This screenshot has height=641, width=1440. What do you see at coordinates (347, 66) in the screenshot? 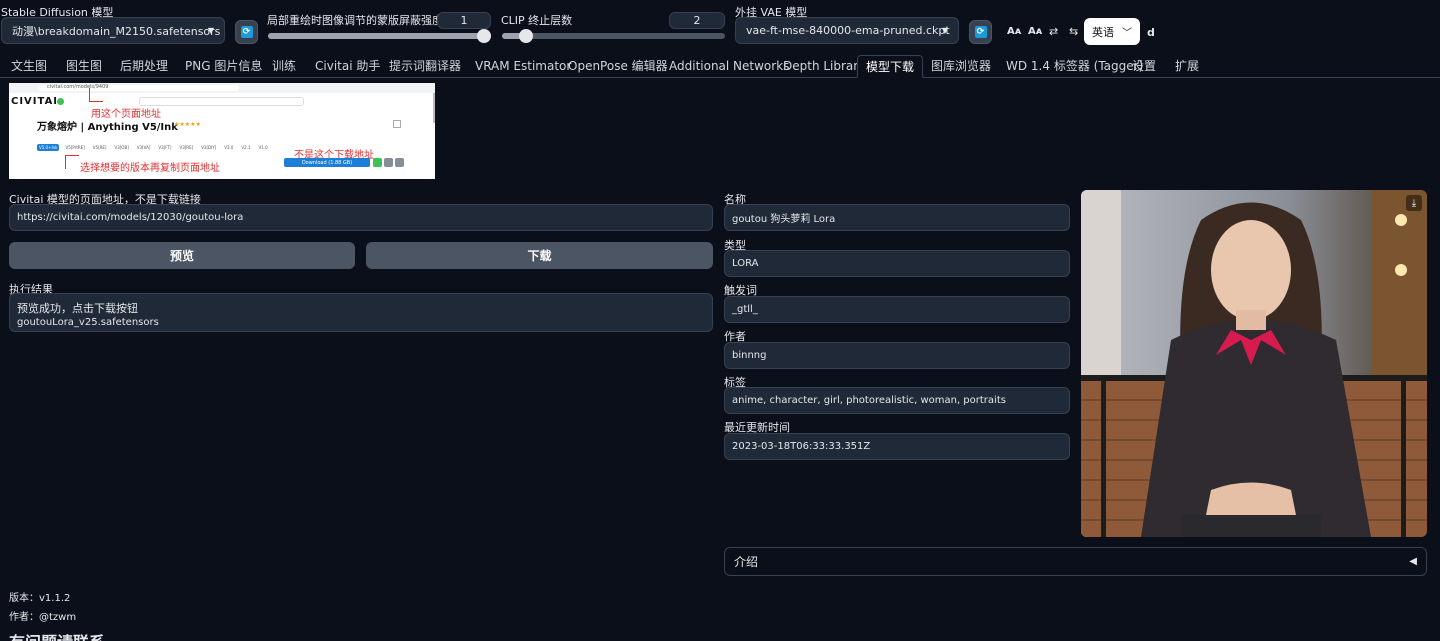
I see `tab-civitai-helper: Civitai 助手` at bounding box center [347, 66].